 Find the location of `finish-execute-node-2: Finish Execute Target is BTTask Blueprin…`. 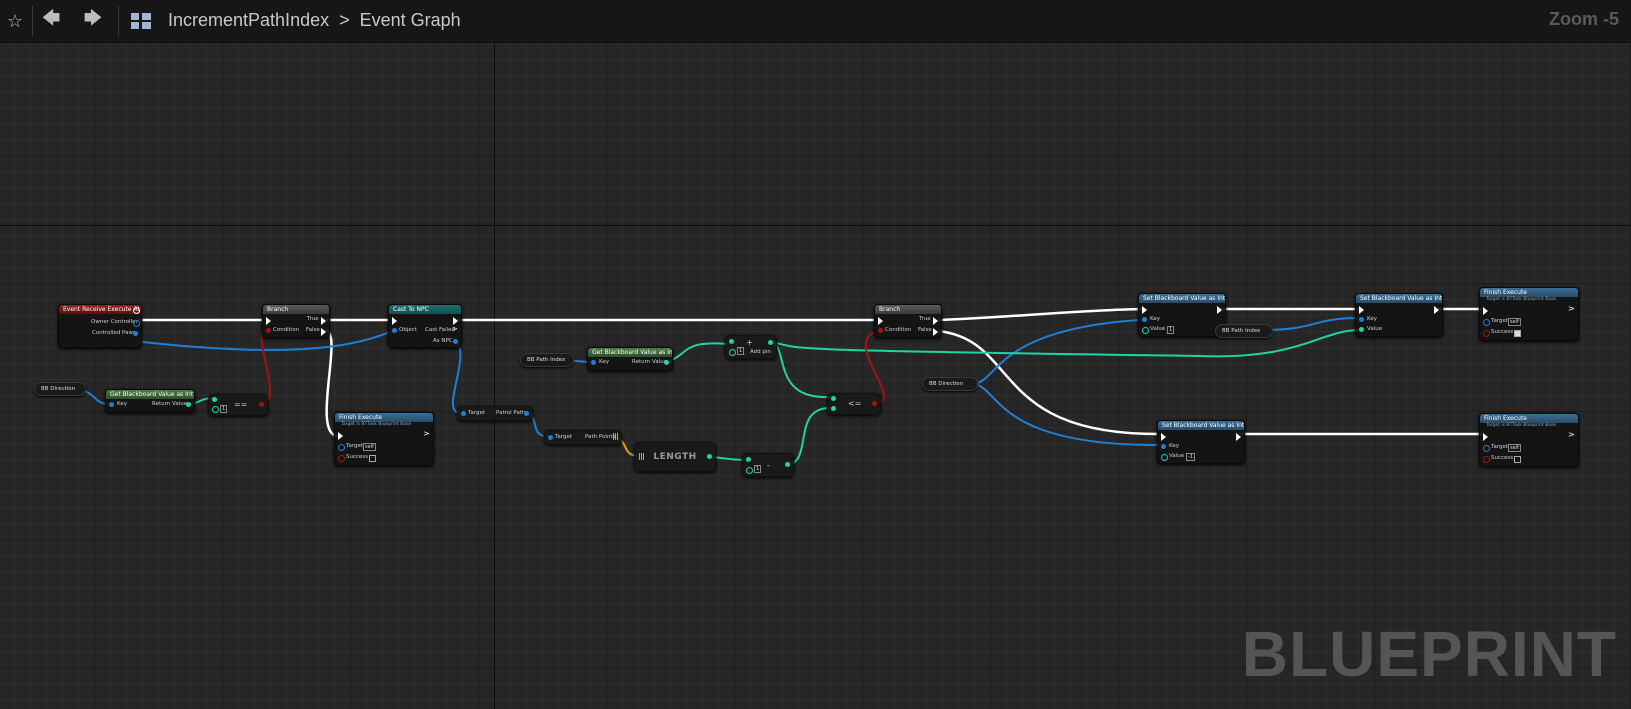

finish-execute-node-2: Finish Execute Target is BTTask Blueprin… is located at coordinates (1529, 314).